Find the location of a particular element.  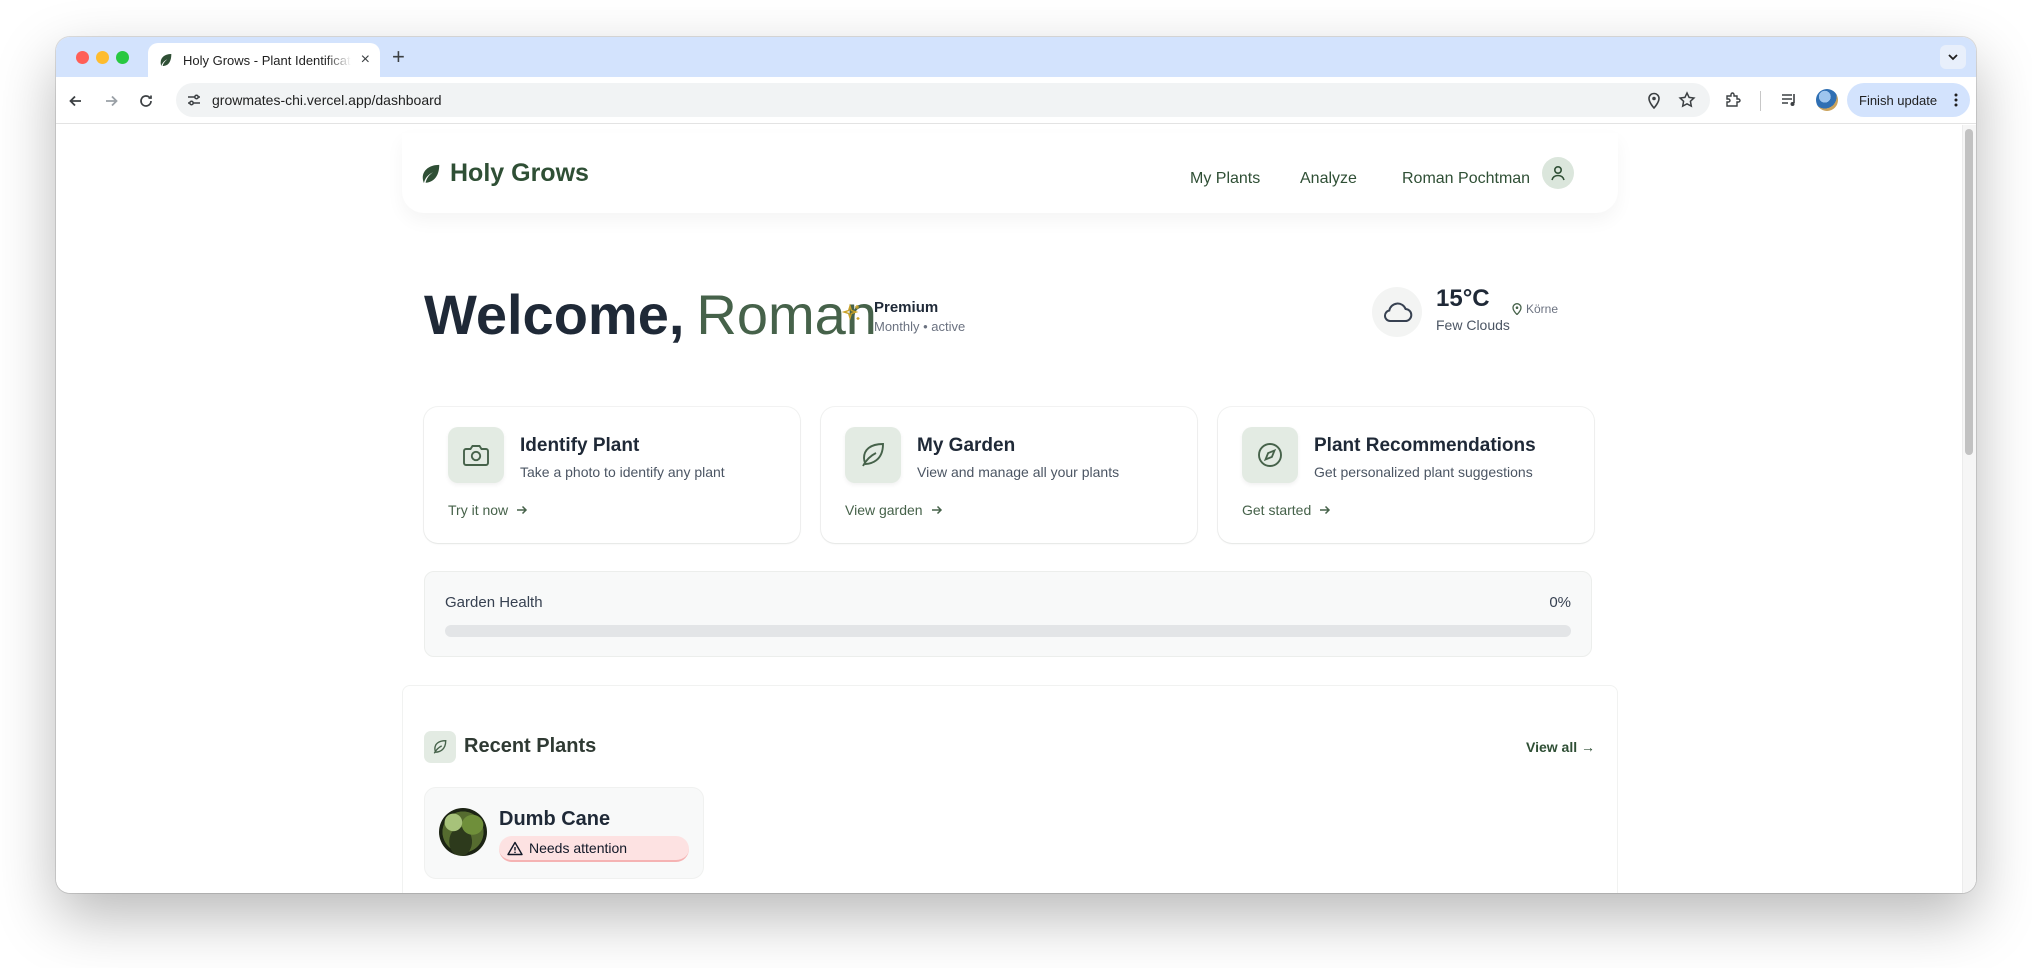

sparkles-icon is located at coordinates (851, 312).